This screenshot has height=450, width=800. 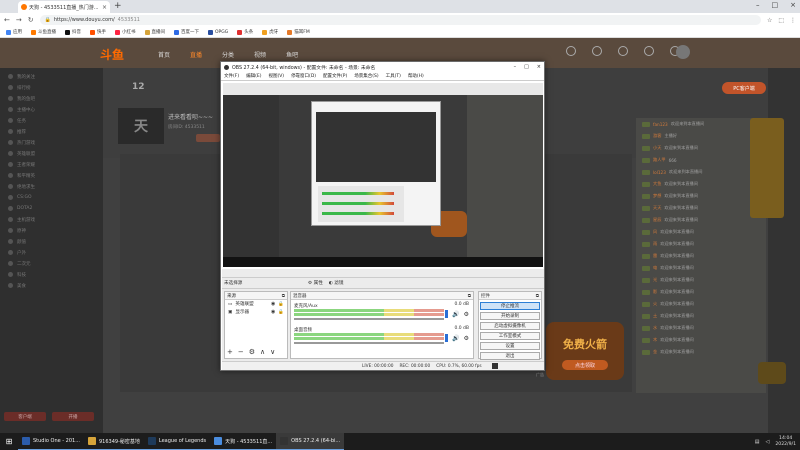 What do you see at coordinates (64, 7) in the screenshot?
I see `browser-tab: 天狗 - 4533511直播_热门游... ×` at bounding box center [64, 7].